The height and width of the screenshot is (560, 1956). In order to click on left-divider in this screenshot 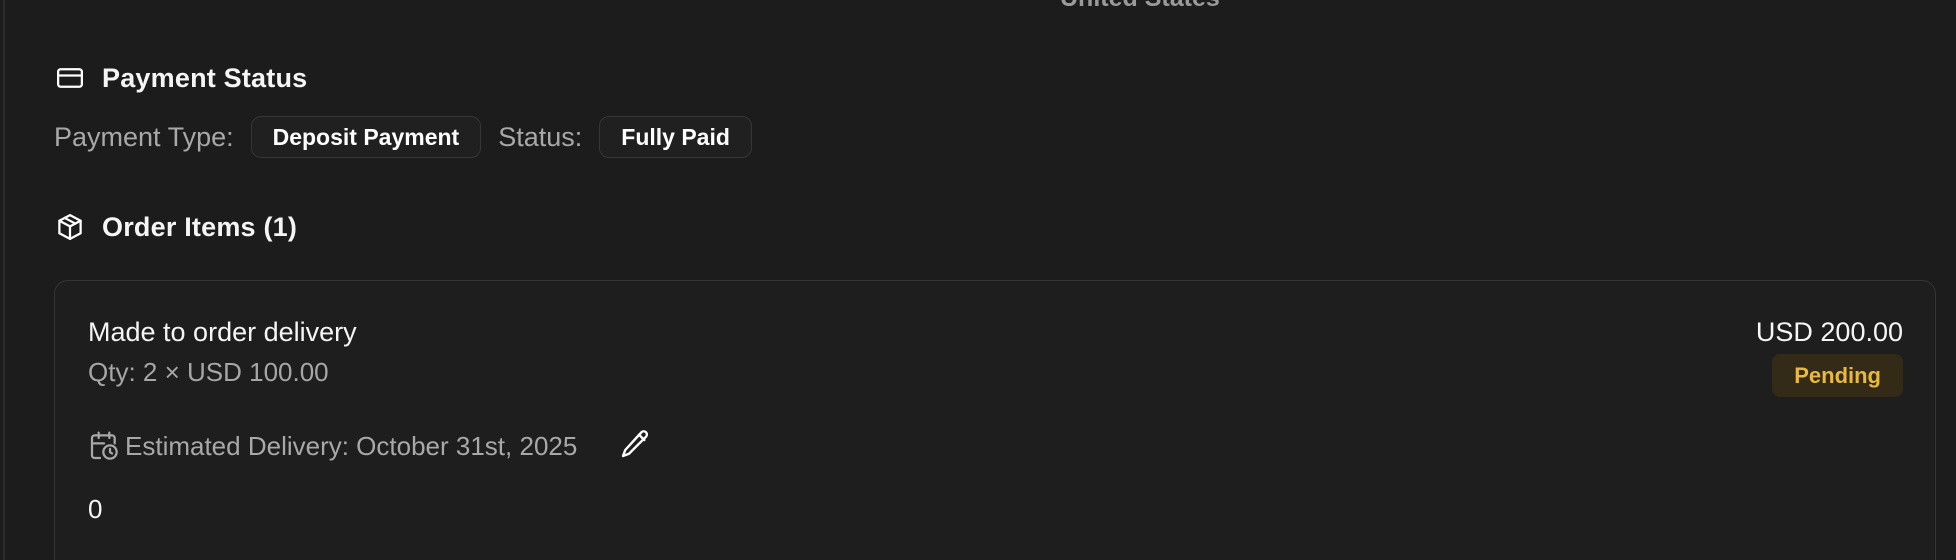, I will do `click(4, 280)`.